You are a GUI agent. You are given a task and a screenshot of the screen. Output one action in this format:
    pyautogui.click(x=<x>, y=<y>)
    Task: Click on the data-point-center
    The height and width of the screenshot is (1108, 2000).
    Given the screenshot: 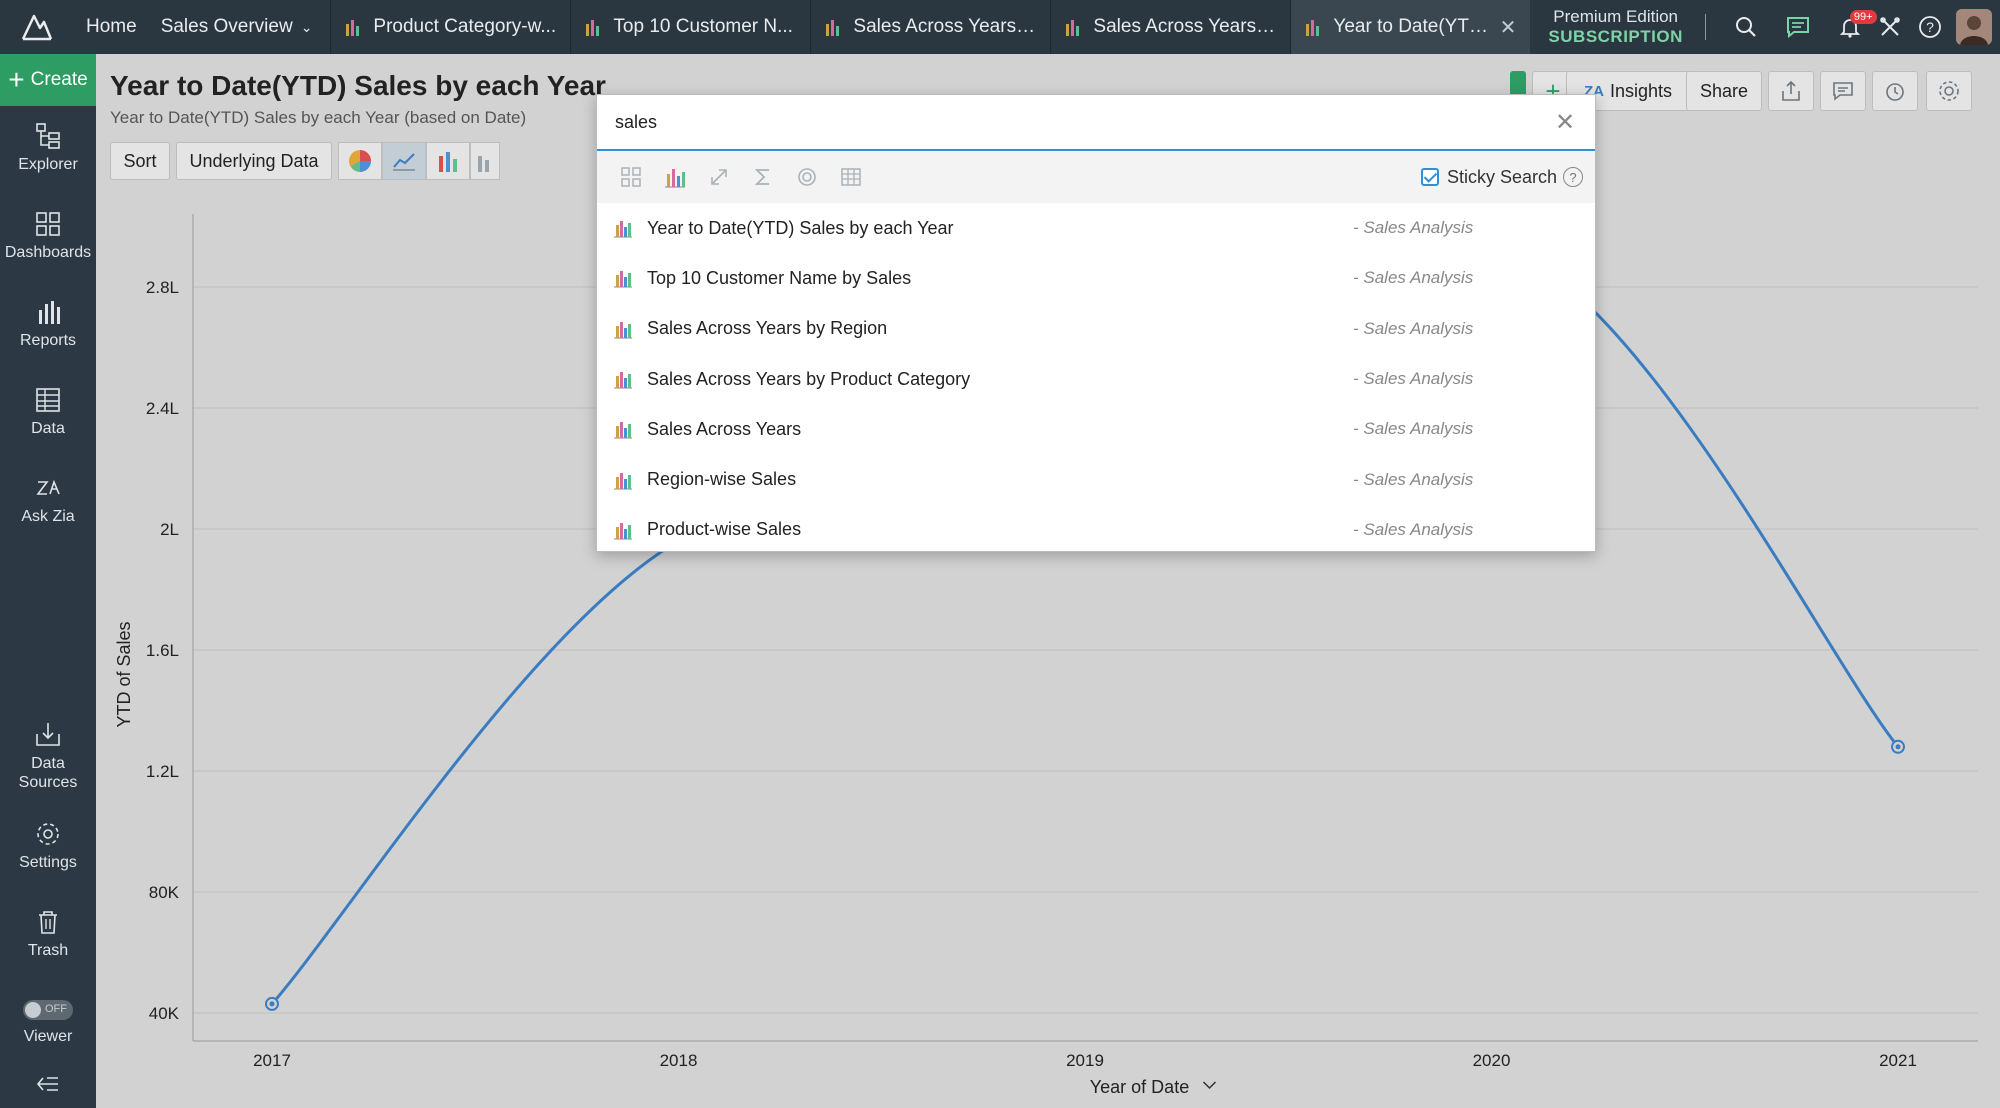 What is the action you would take?
    pyautogui.click(x=1898, y=747)
    